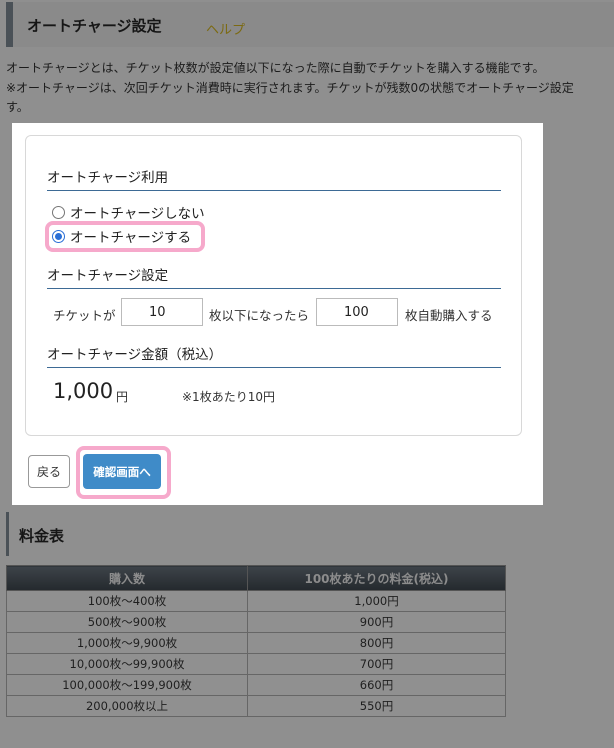 The image size is (614, 748). What do you see at coordinates (376, 685) in the screenshot?
I see `table-cell: 660円` at bounding box center [376, 685].